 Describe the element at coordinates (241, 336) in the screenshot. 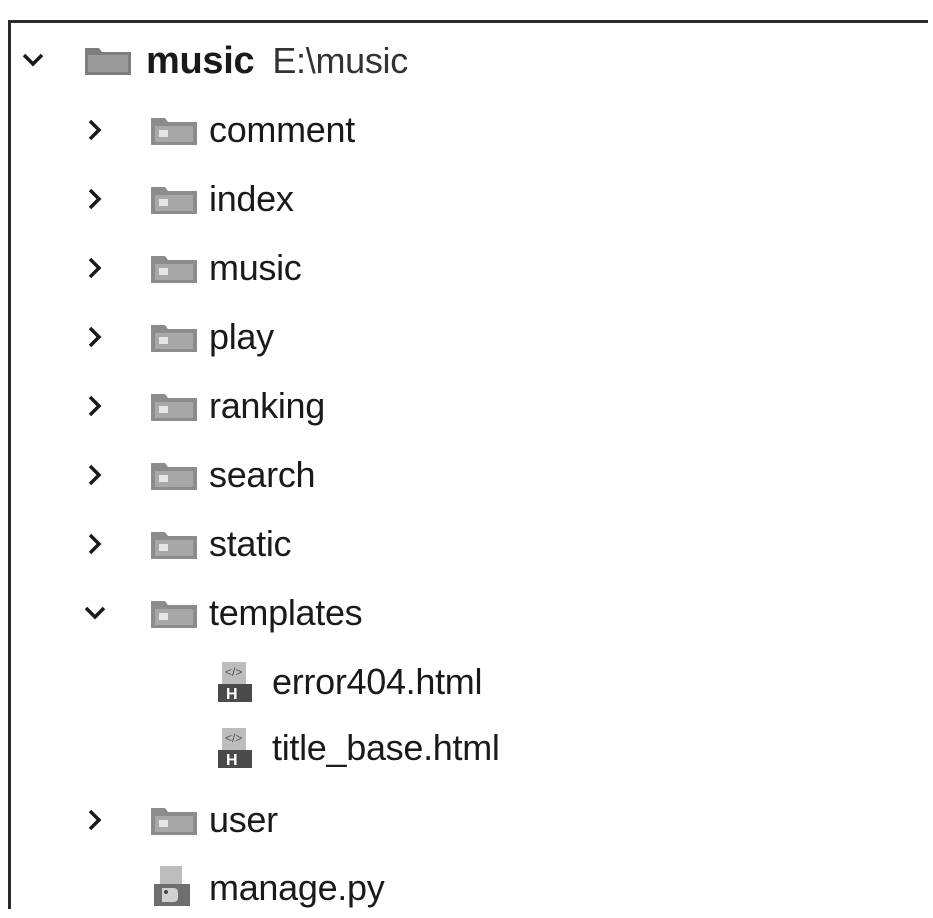

I see `tree-item-label: play` at that location.